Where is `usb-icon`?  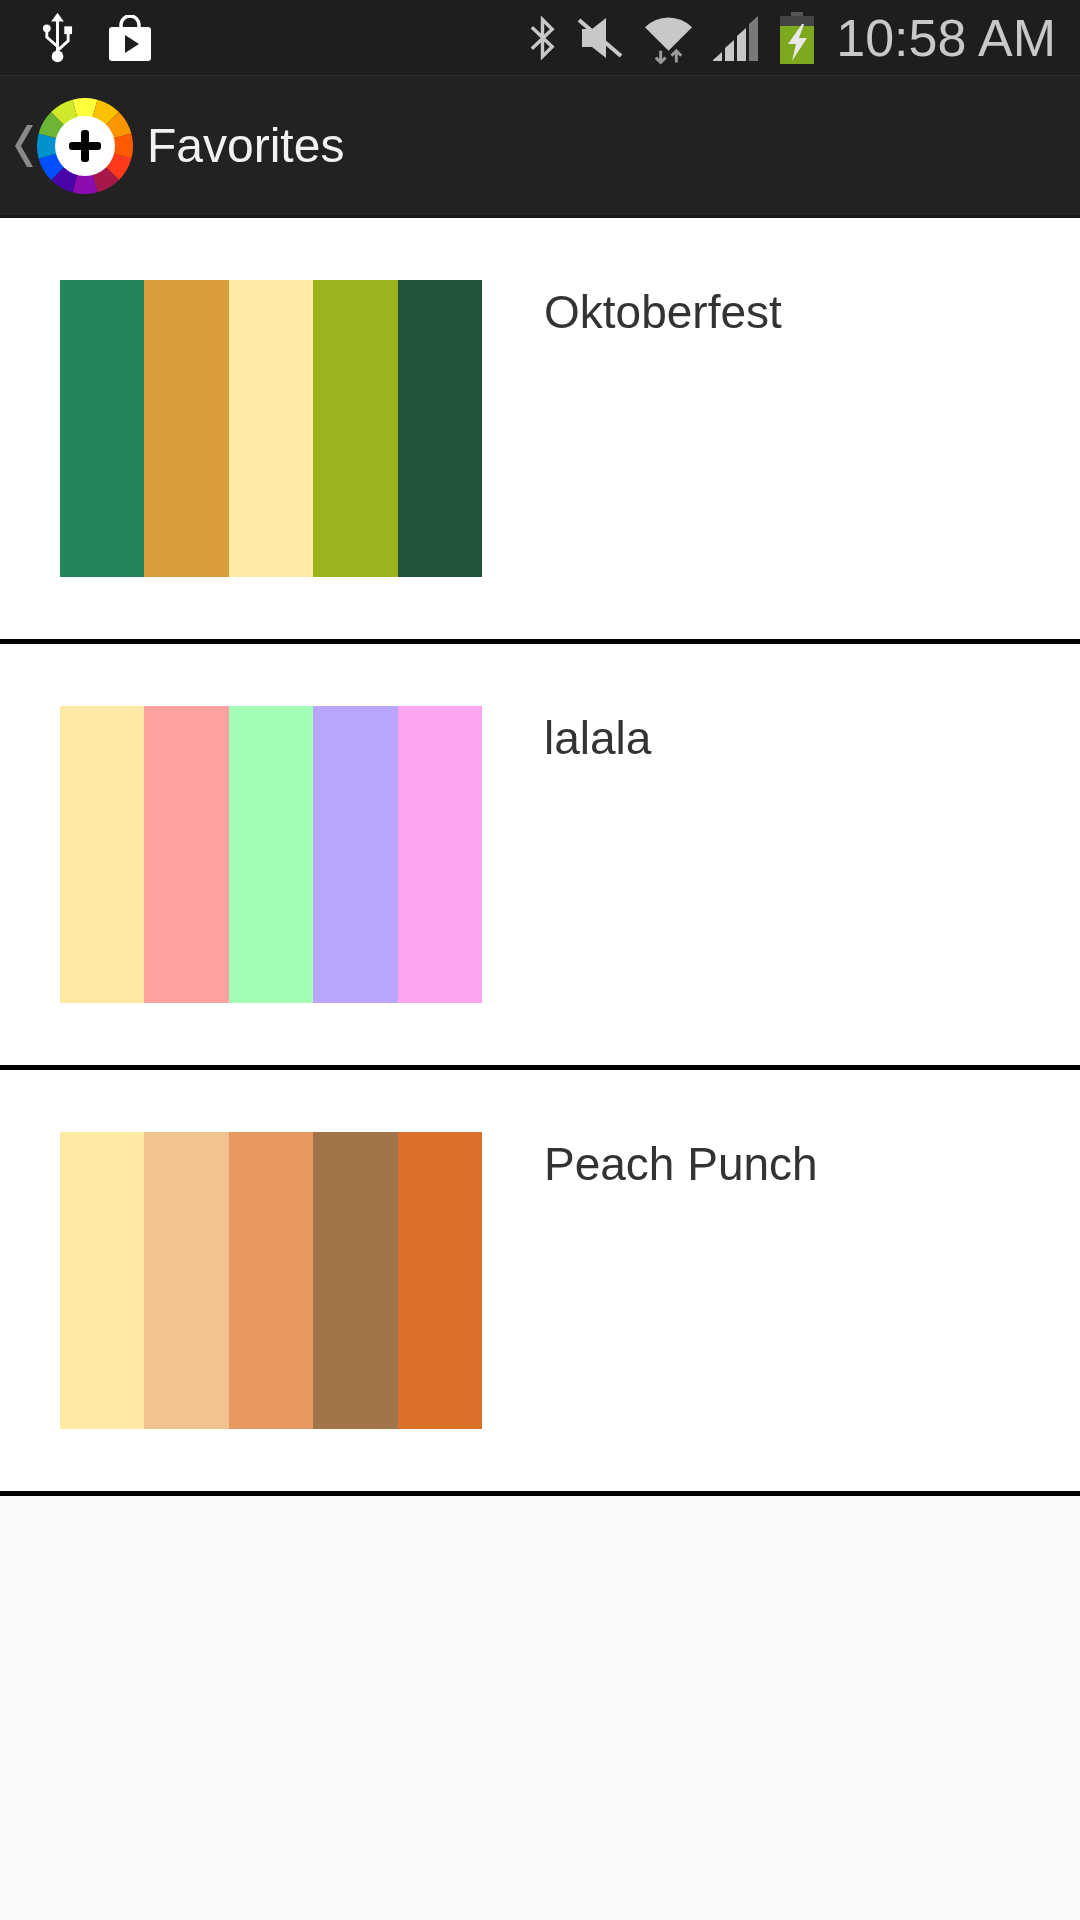 usb-icon is located at coordinates (57, 37).